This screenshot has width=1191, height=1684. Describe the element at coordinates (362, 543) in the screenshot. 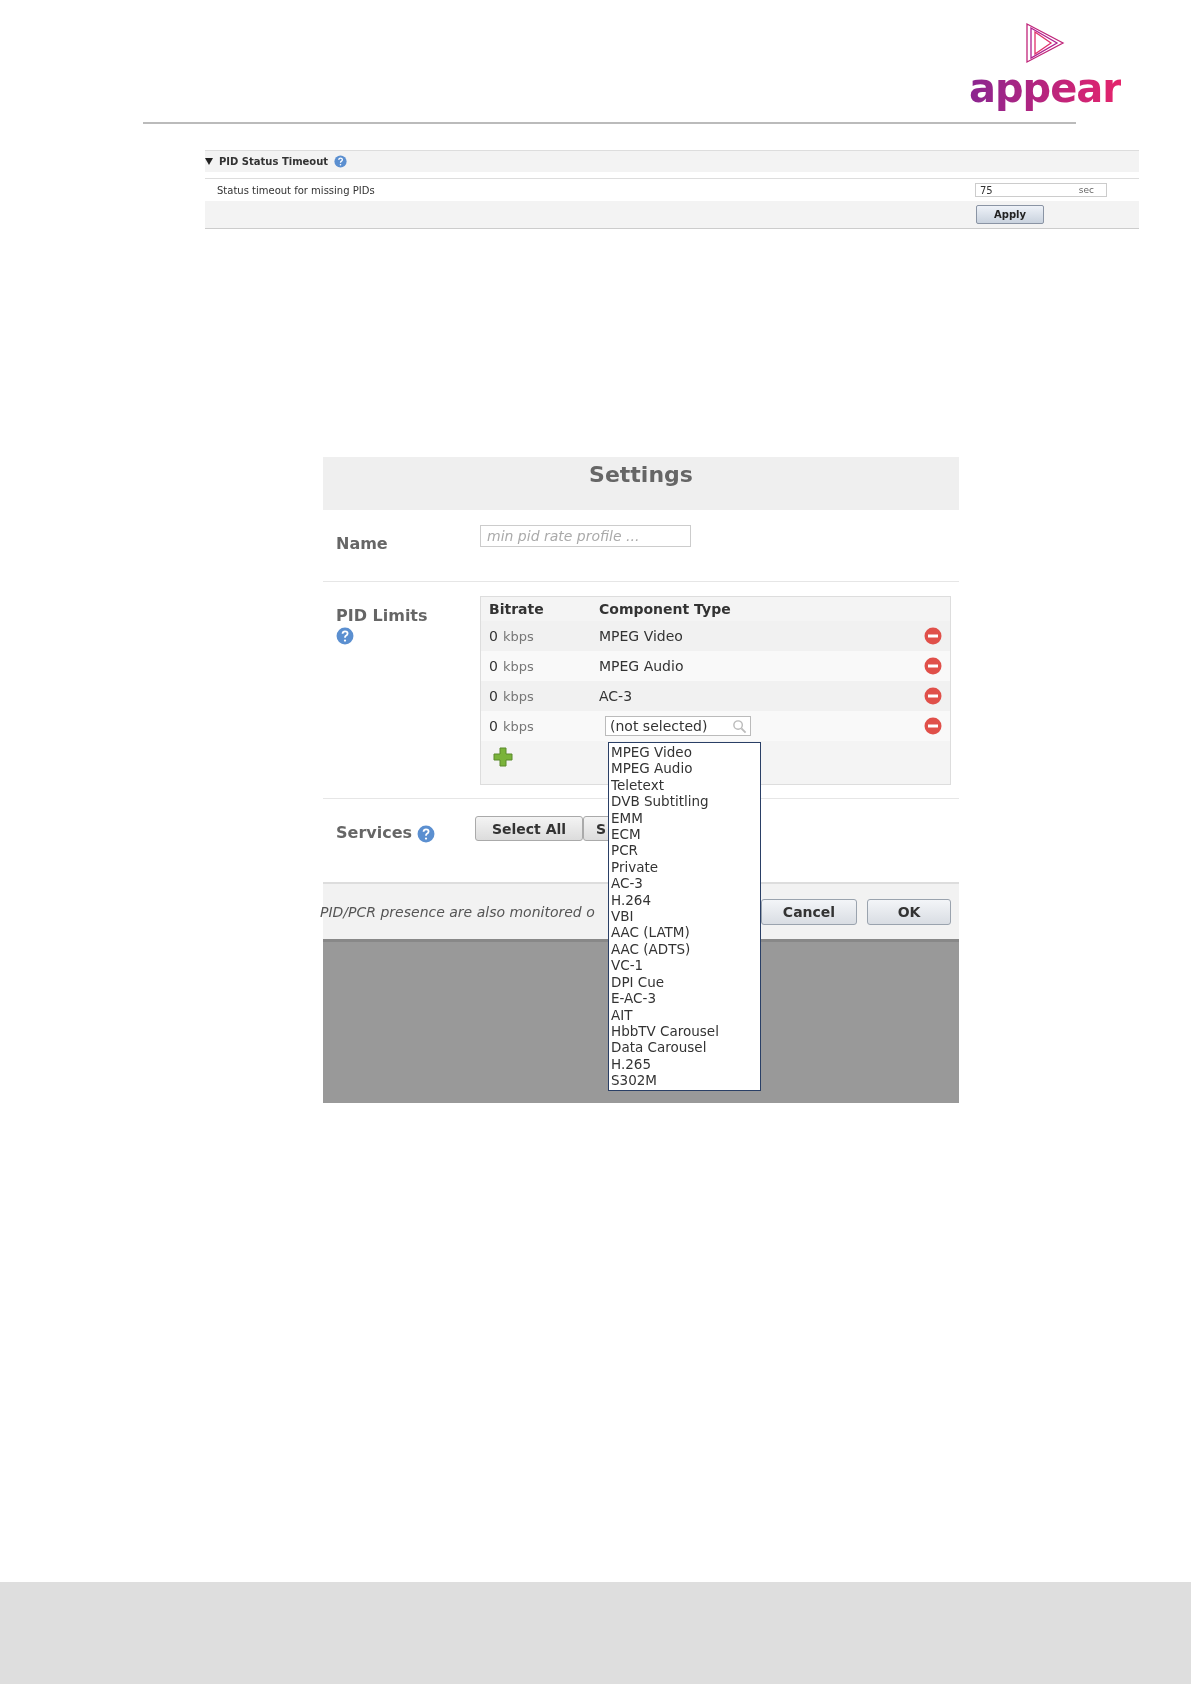

I see `field-label: Name` at that location.